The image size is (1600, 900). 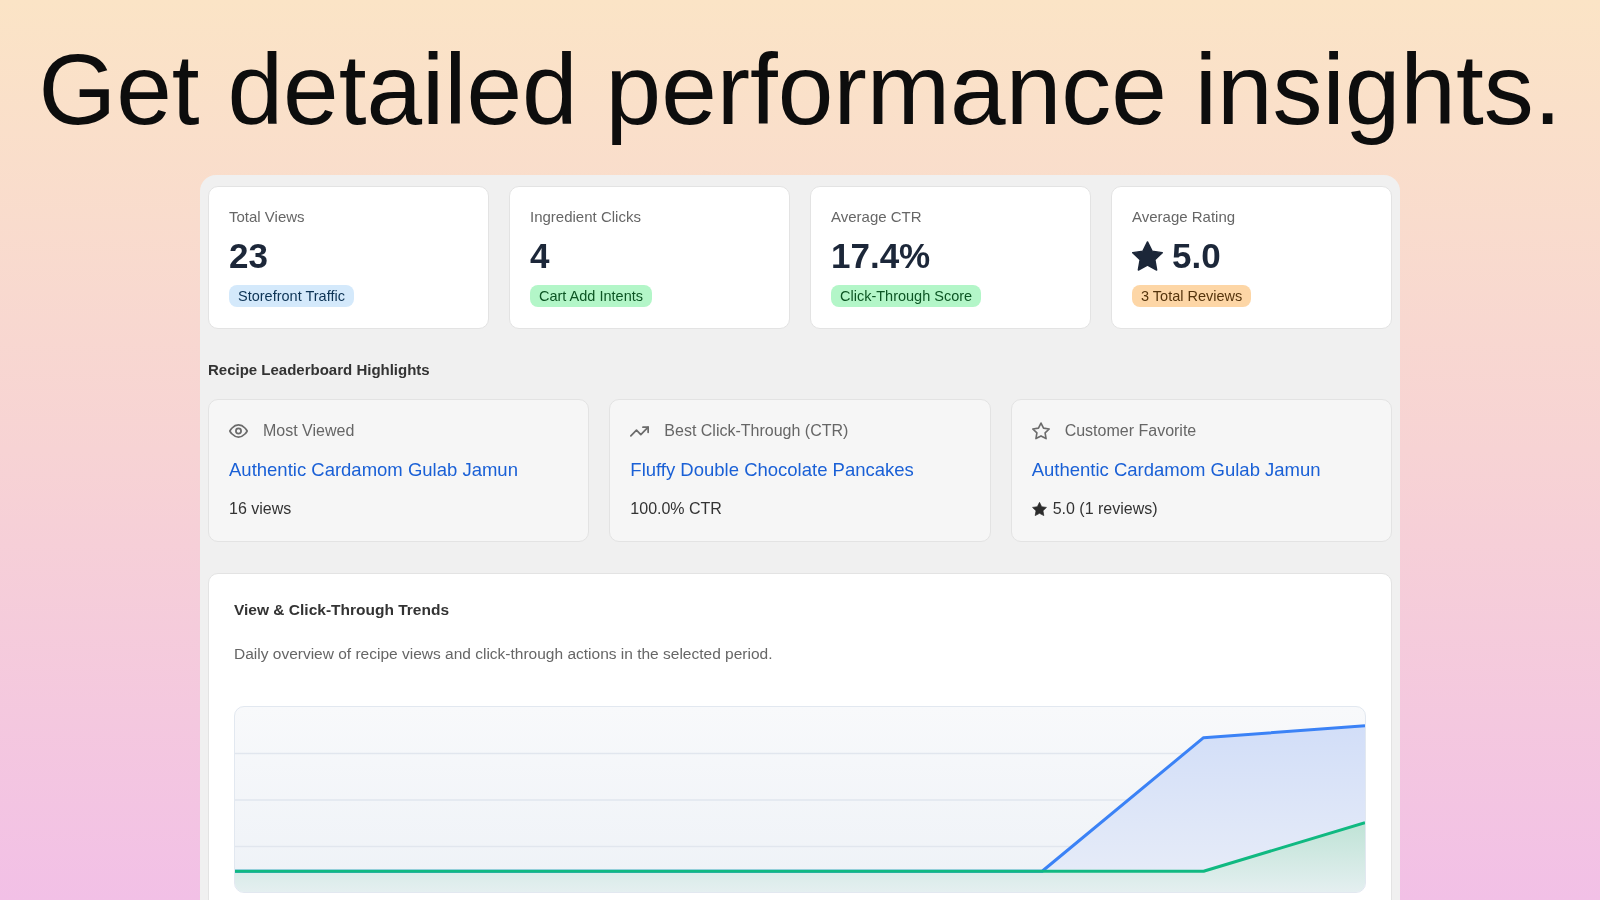 I want to click on stat-value: 23, so click(x=248, y=256).